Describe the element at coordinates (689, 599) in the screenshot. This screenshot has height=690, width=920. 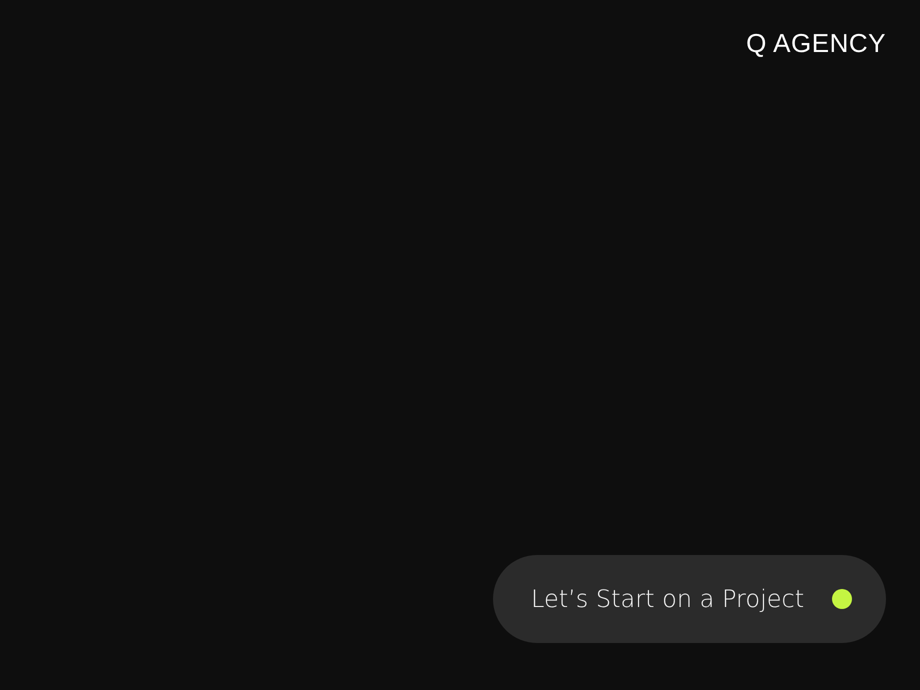
I see `start-project-button: Let’s Start on a Project` at that location.